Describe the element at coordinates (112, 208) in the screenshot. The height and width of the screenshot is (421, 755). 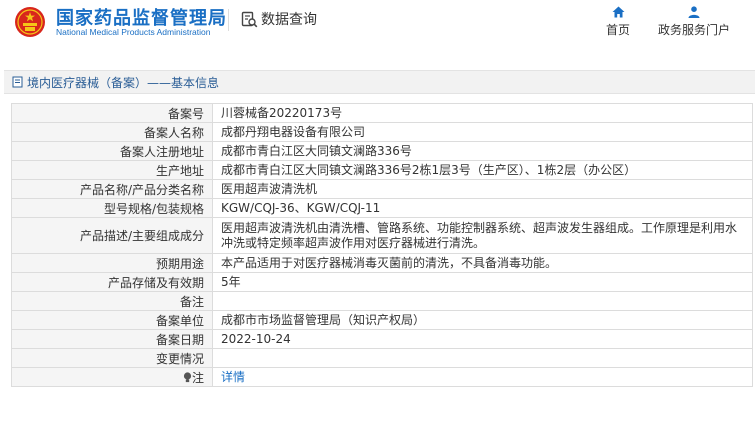
I see `row-label: 型号规格/包装规格` at that location.